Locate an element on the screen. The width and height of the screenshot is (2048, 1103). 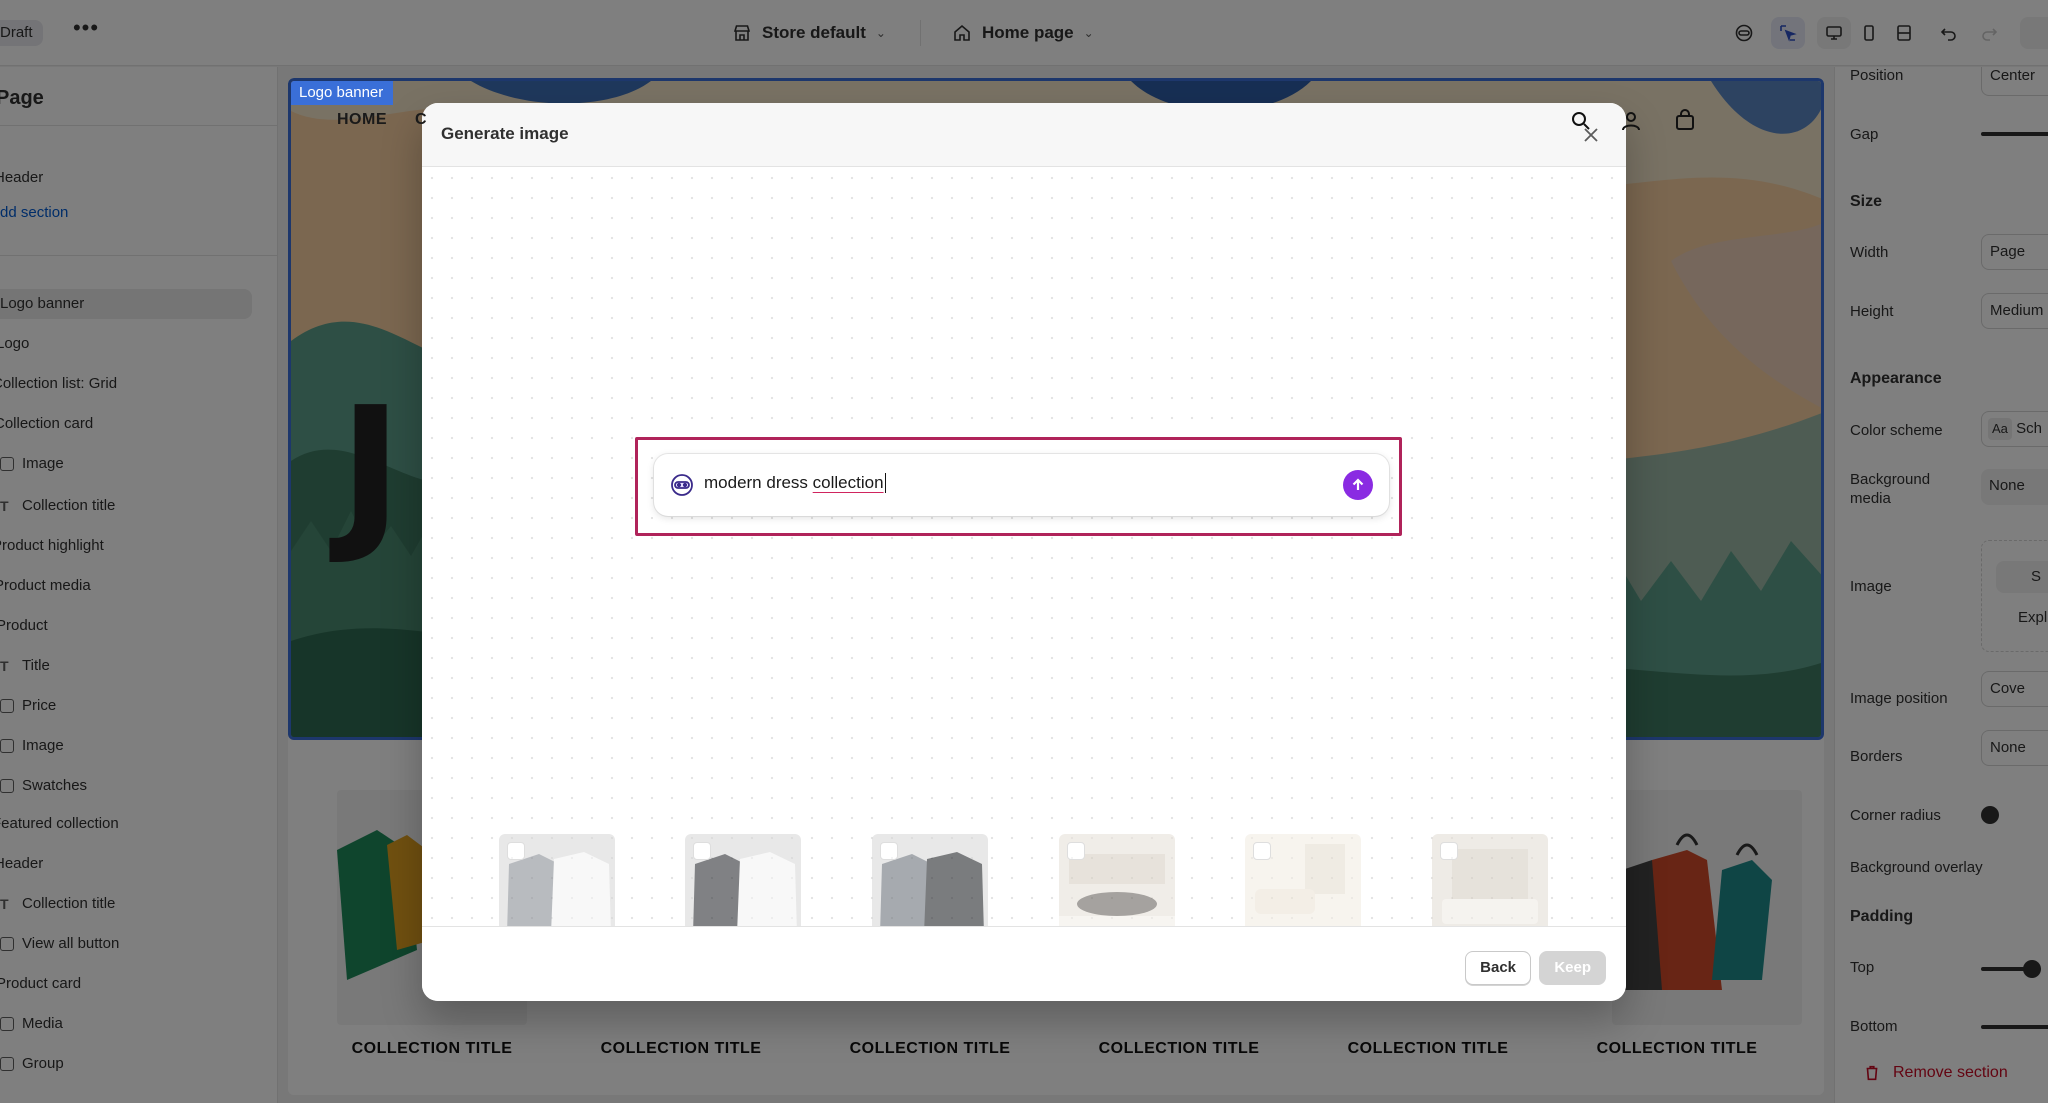
dialog-footer: Back Keep is located at coordinates (1024, 963).